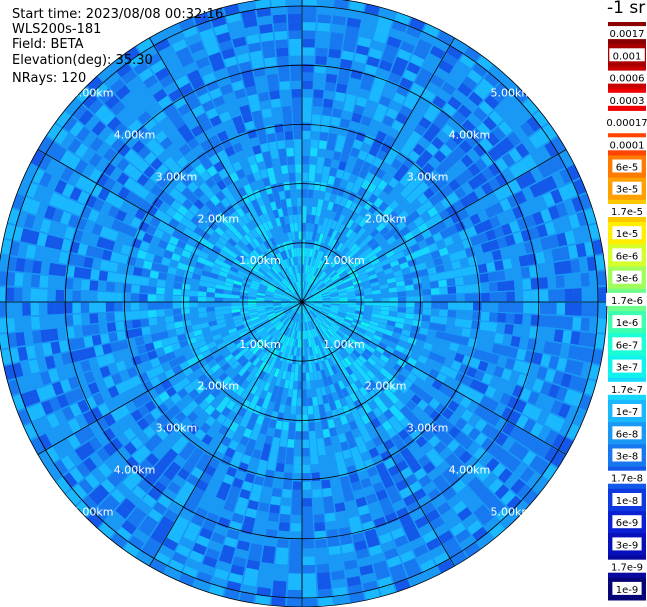 The height and width of the screenshot is (607, 647). What do you see at coordinates (626, 389) in the screenshot?
I see `colorbar-entry: 1.7e-7` at bounding box center [626, 389].